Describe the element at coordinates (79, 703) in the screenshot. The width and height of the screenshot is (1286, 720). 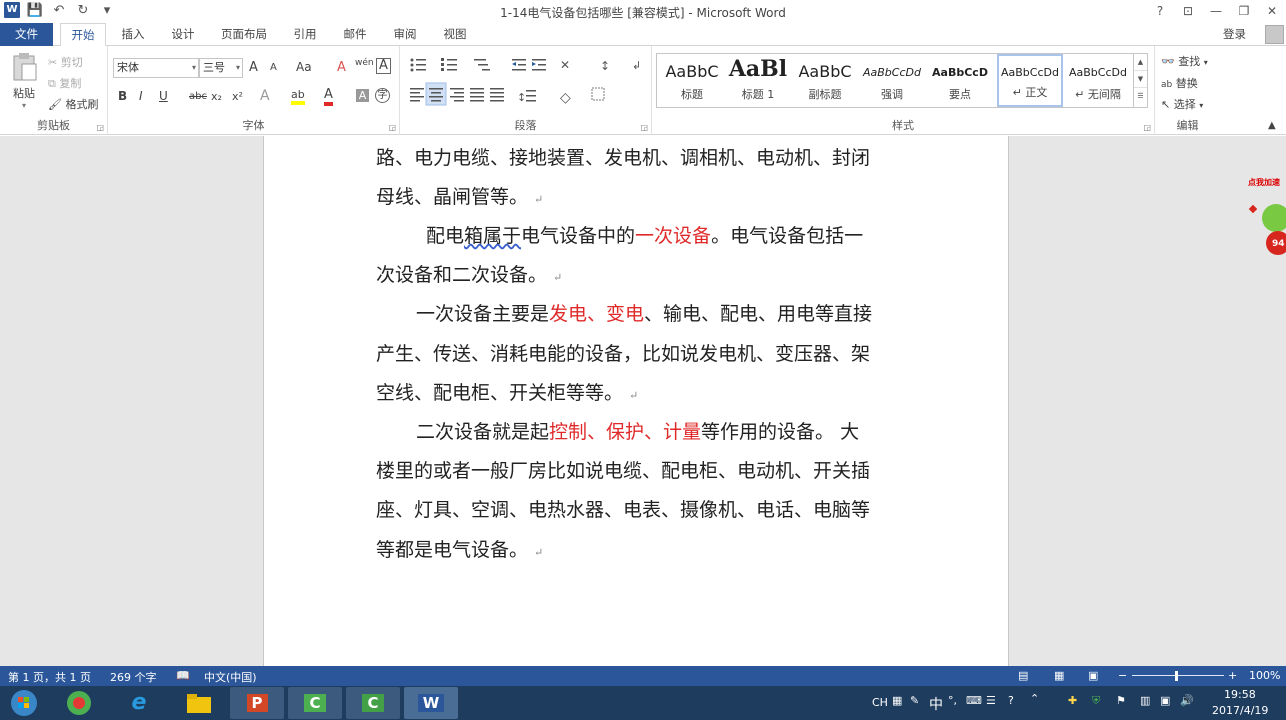
I see `taskbar-browser-icon` at that location.